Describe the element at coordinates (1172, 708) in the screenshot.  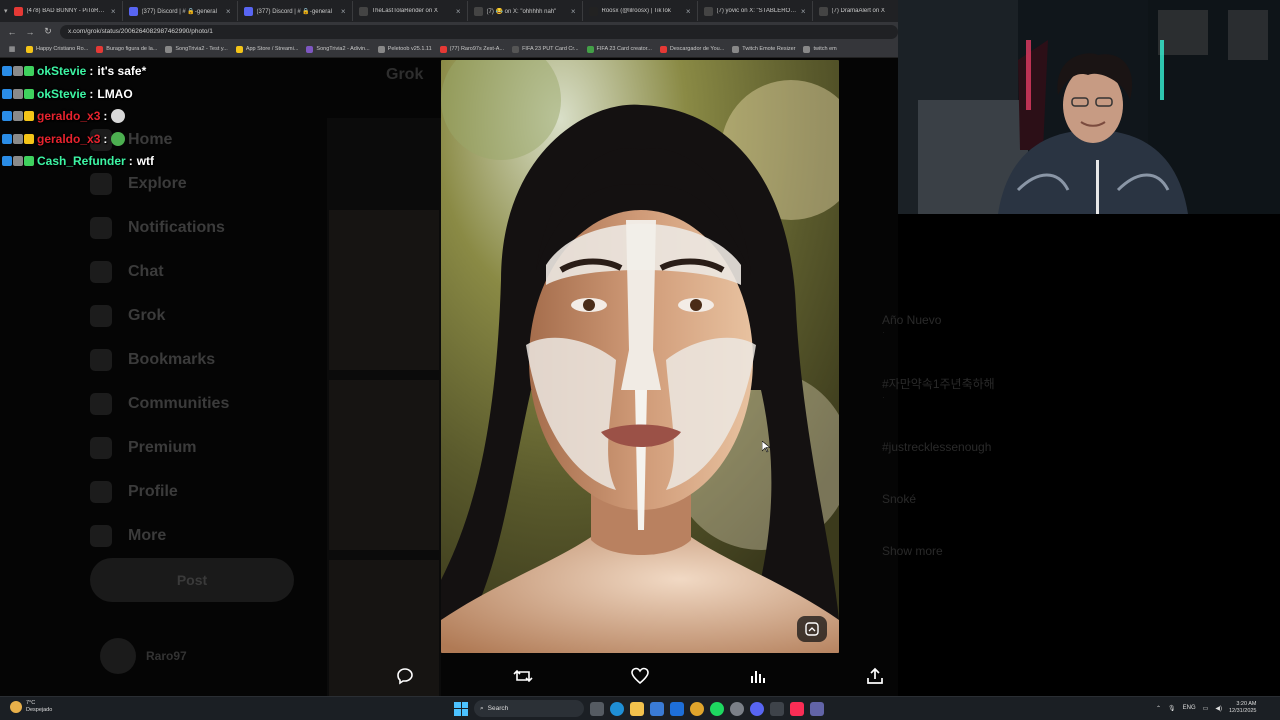
I see `mic-icon: 🎙` at that location.